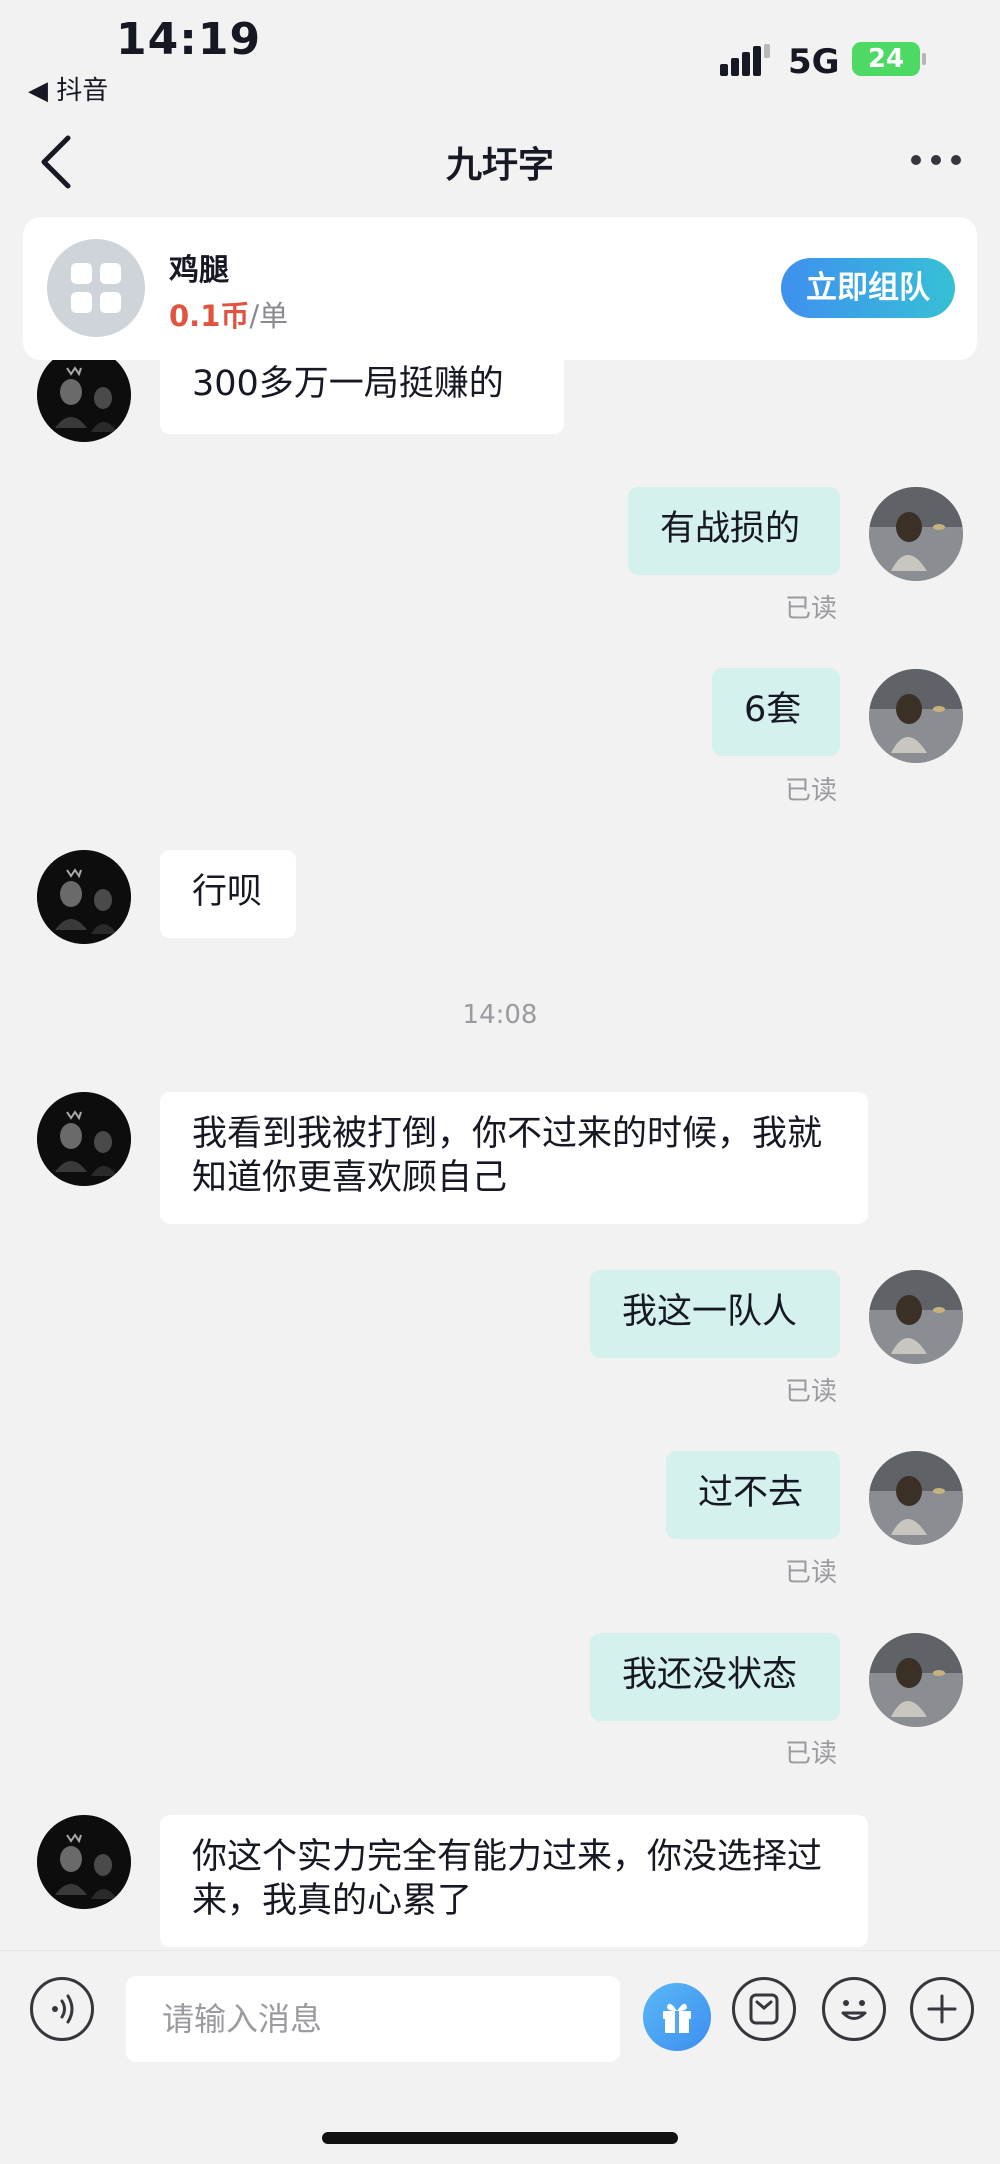  What do you see at coordinates (886, 59) in the screenshot?
I see `battery-indicator: 24` at bounding box center [886, 59].